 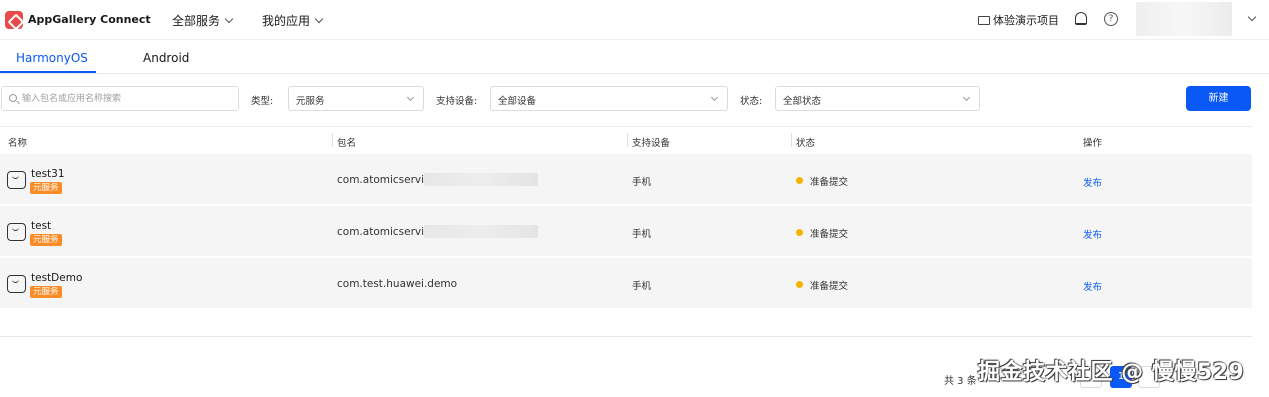 What do you see at coordinates (806, 143) in the screenshot?
I see `column-header-status: 状态` at bounding box center [806, 143].